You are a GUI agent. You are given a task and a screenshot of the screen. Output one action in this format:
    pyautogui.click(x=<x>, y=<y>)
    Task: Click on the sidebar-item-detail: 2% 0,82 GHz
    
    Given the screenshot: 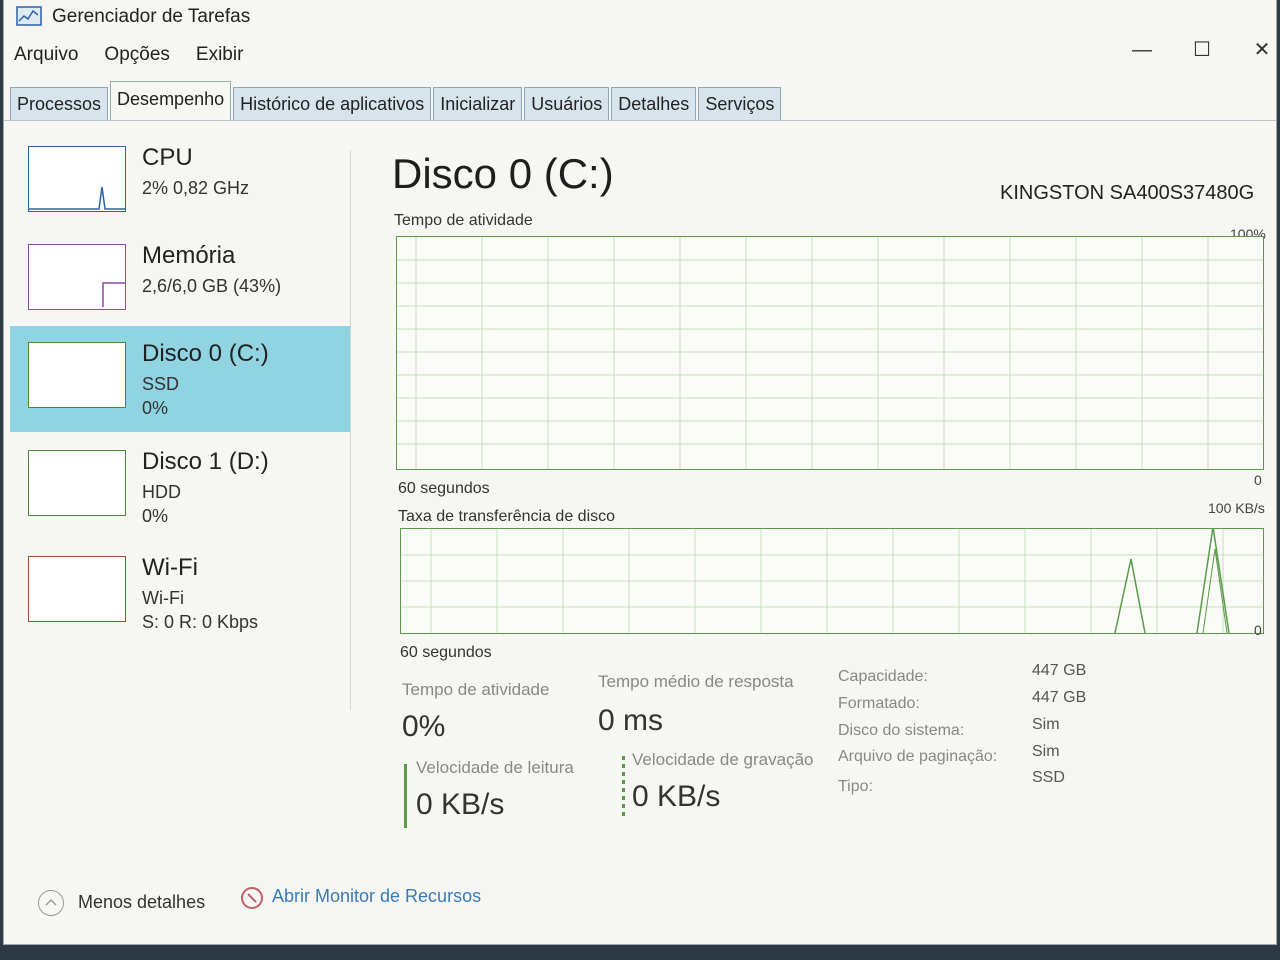 What is the action you would take?
    pyautogui.click(x=196, y=188)
    